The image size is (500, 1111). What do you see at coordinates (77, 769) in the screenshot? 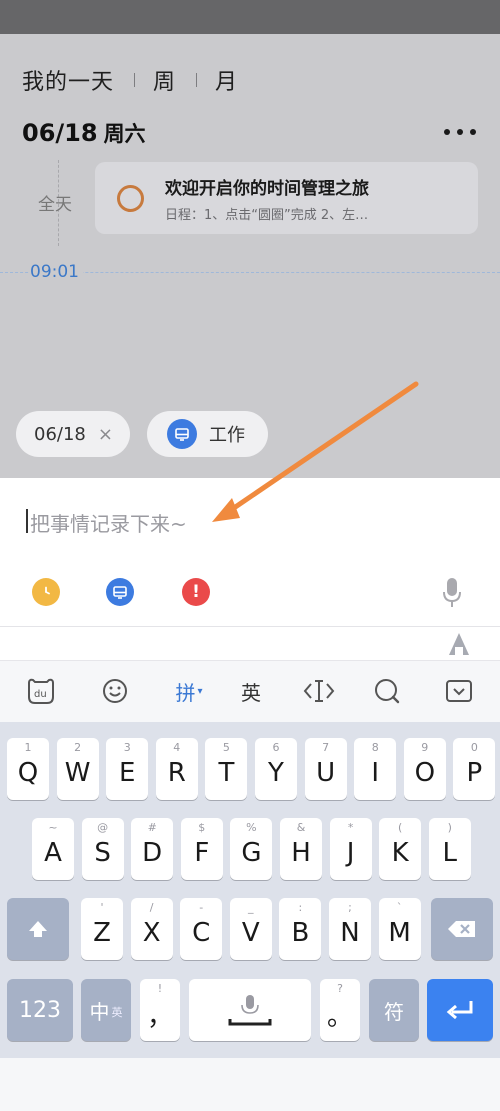
I see `key-w: 2W` at bounding box center [77, 769].